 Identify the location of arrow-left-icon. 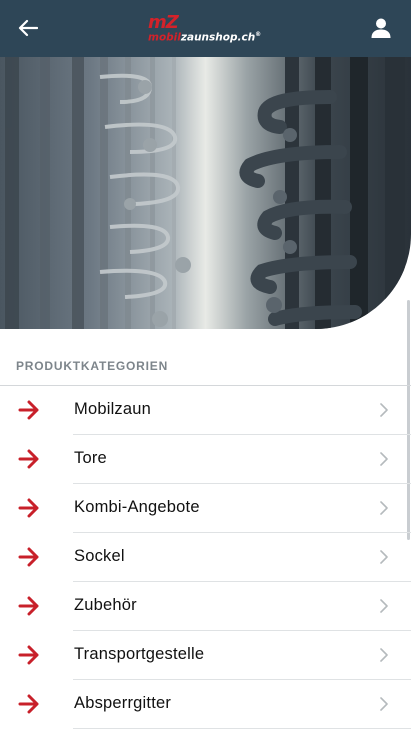
(28, 28).